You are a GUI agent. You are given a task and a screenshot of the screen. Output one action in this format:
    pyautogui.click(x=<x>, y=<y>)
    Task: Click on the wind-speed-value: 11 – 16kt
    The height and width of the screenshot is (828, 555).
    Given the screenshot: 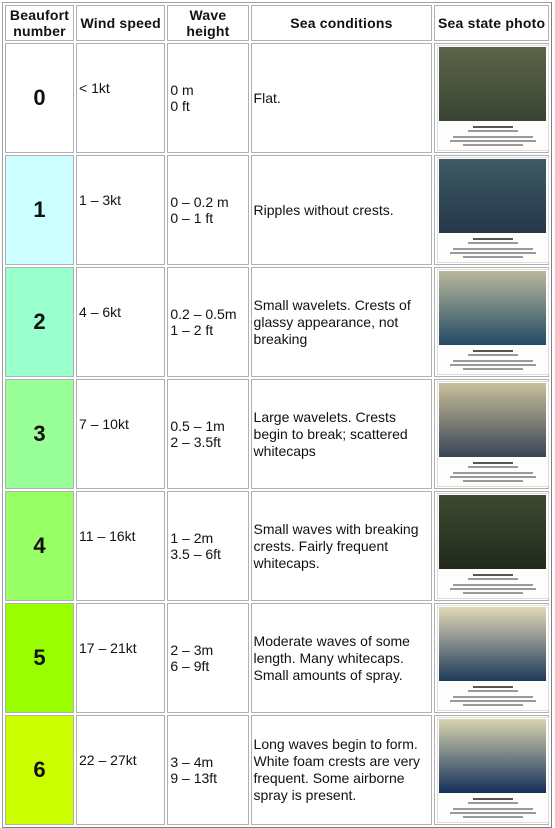 What is the action you would take?
    pyautogui.click(x=107, y=536)
    